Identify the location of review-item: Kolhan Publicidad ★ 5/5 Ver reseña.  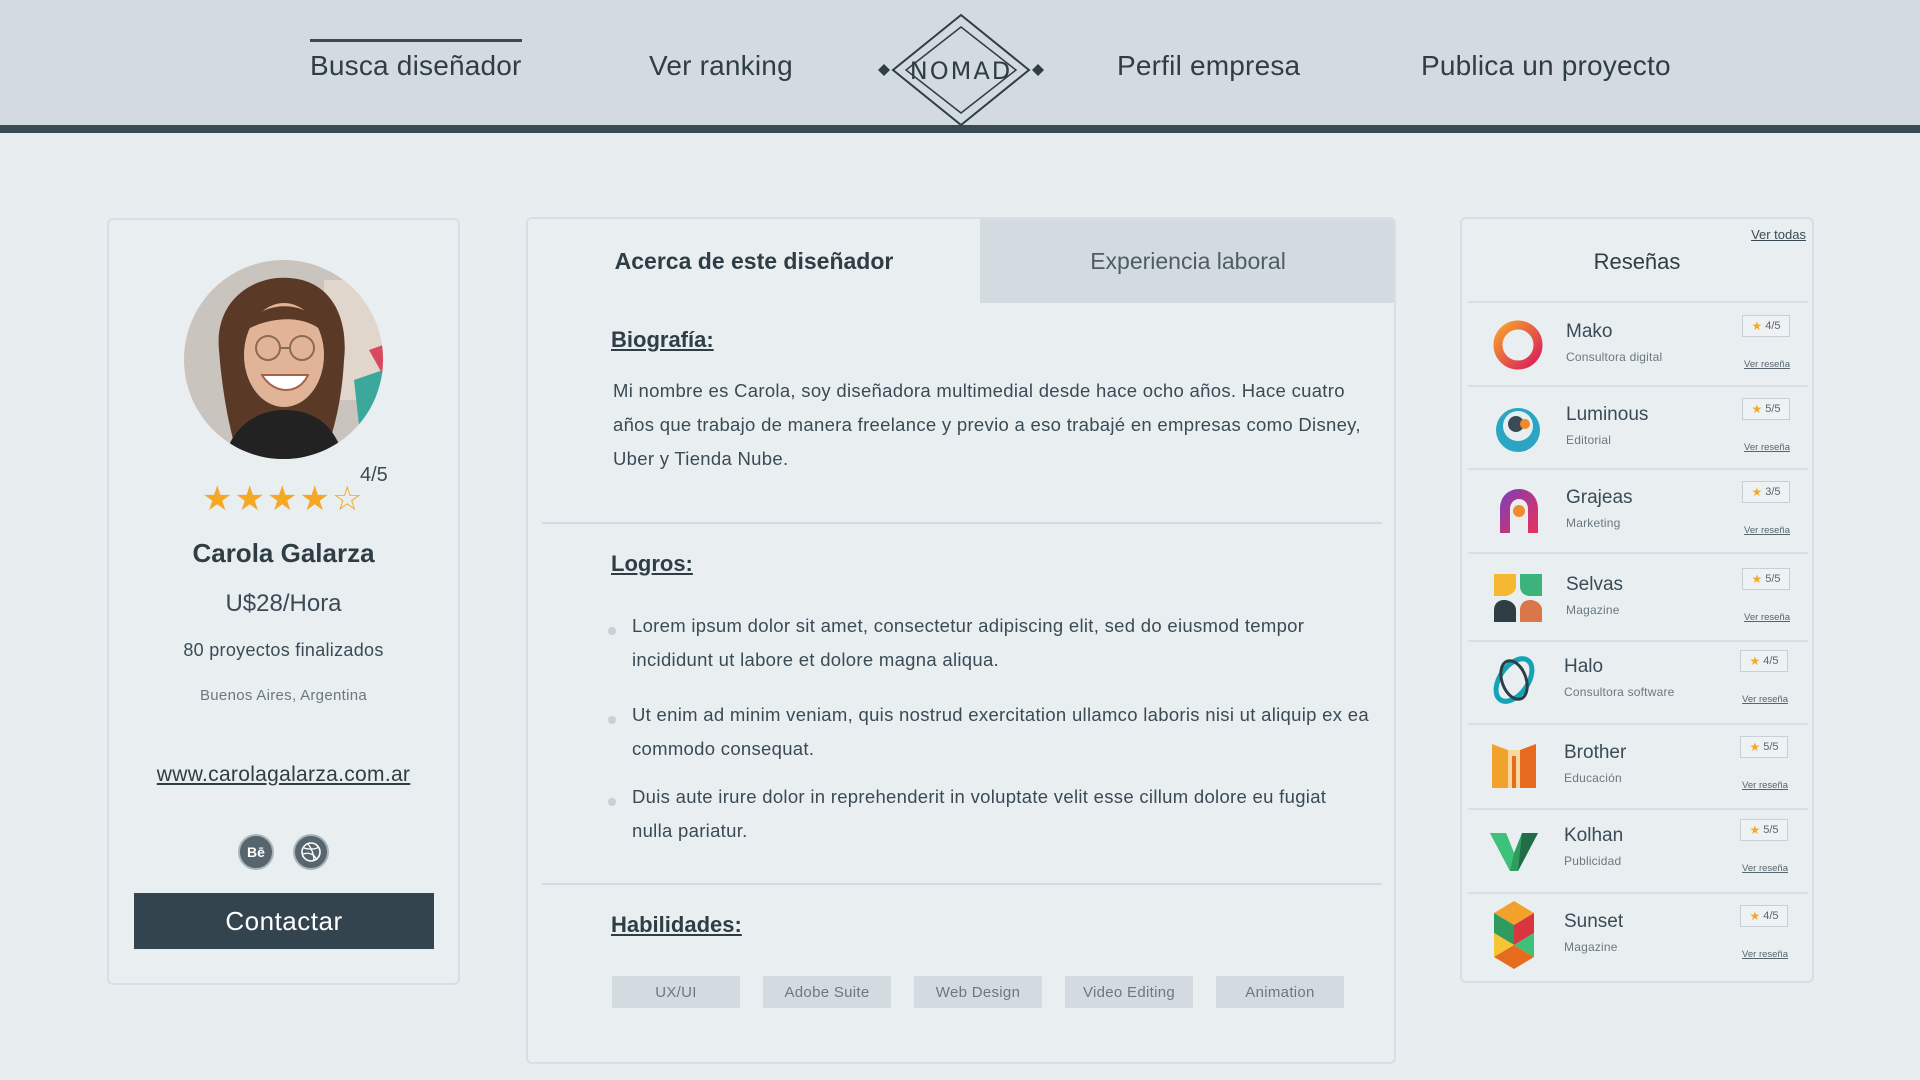
(1637, 849).